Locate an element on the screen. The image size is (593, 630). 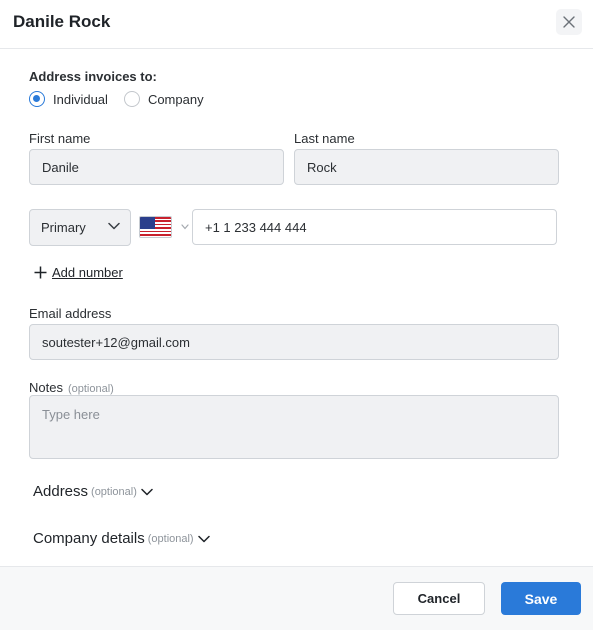
dialog-header: Danile Rock is located at coordinates (296, 24).